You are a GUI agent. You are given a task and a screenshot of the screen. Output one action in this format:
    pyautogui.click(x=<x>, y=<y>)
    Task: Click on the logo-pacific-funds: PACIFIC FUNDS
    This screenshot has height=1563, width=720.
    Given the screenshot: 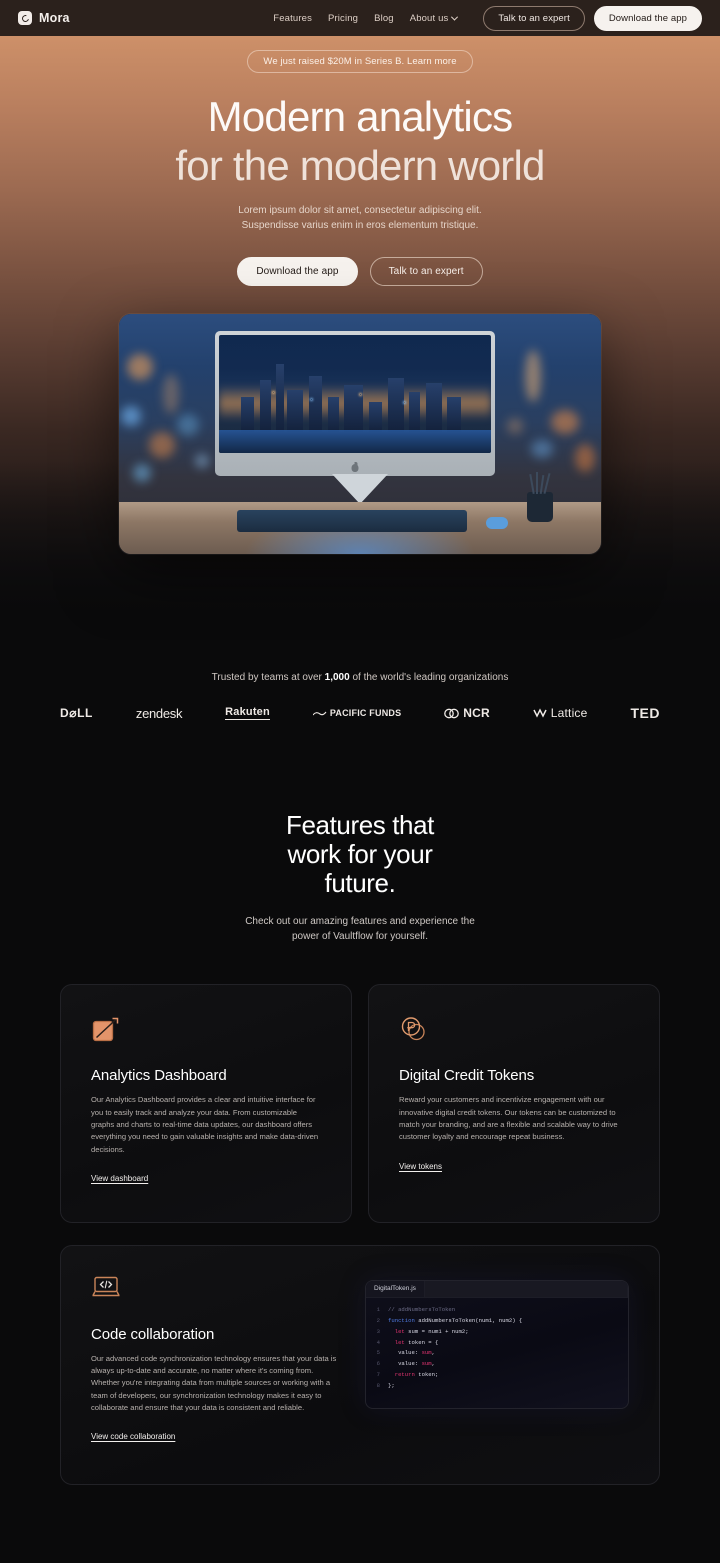 What is the action you would take?
    pyautogui.click(x=357, y=713)
    